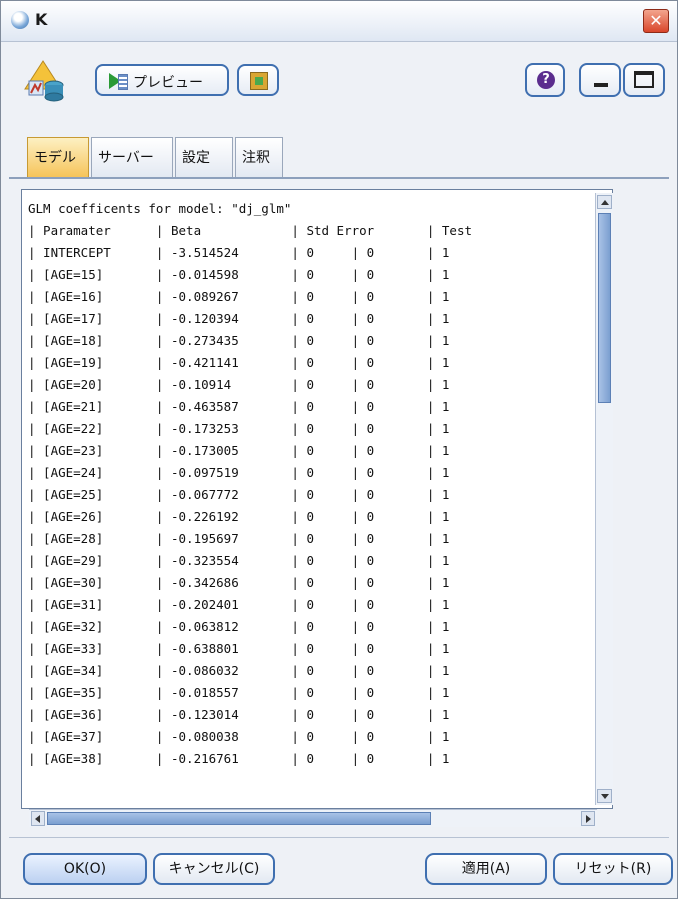 The width and height of the screenshot is (678, 899). Describe the element at coordinates (339, 178) in the screenshot. I see `tab-underline` at that location.